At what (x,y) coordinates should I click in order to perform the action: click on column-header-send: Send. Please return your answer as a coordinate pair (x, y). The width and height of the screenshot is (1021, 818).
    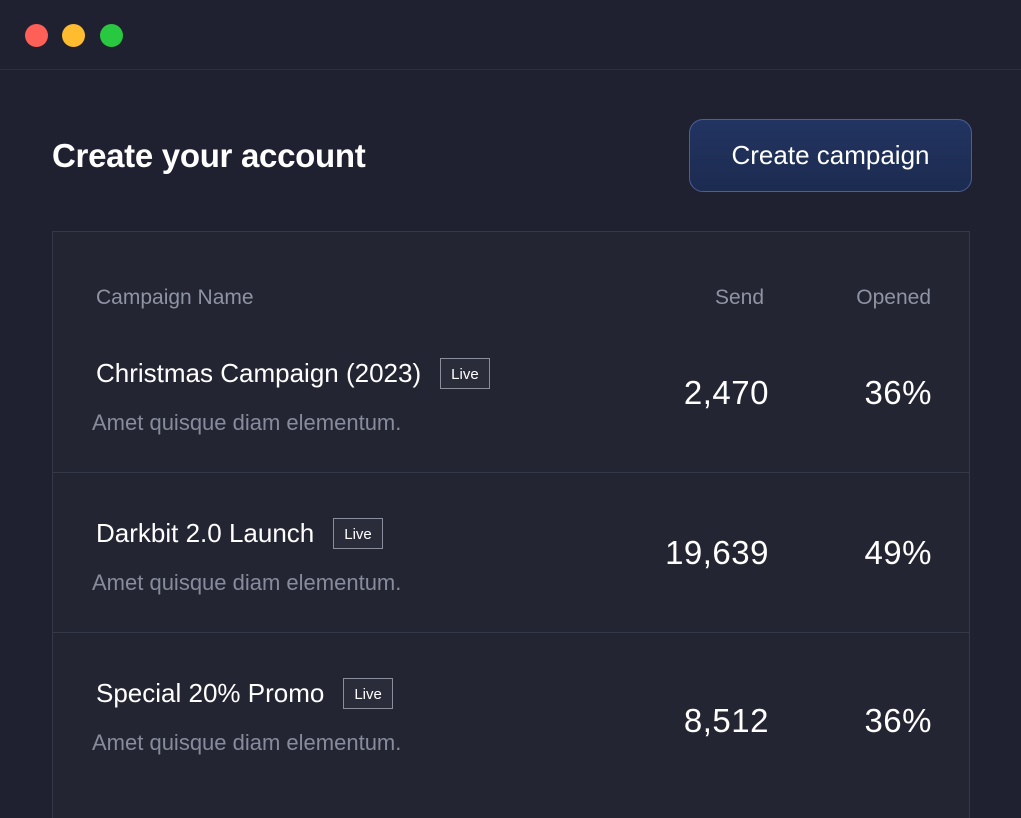
    Looking at the image, I should click on (739, 298).